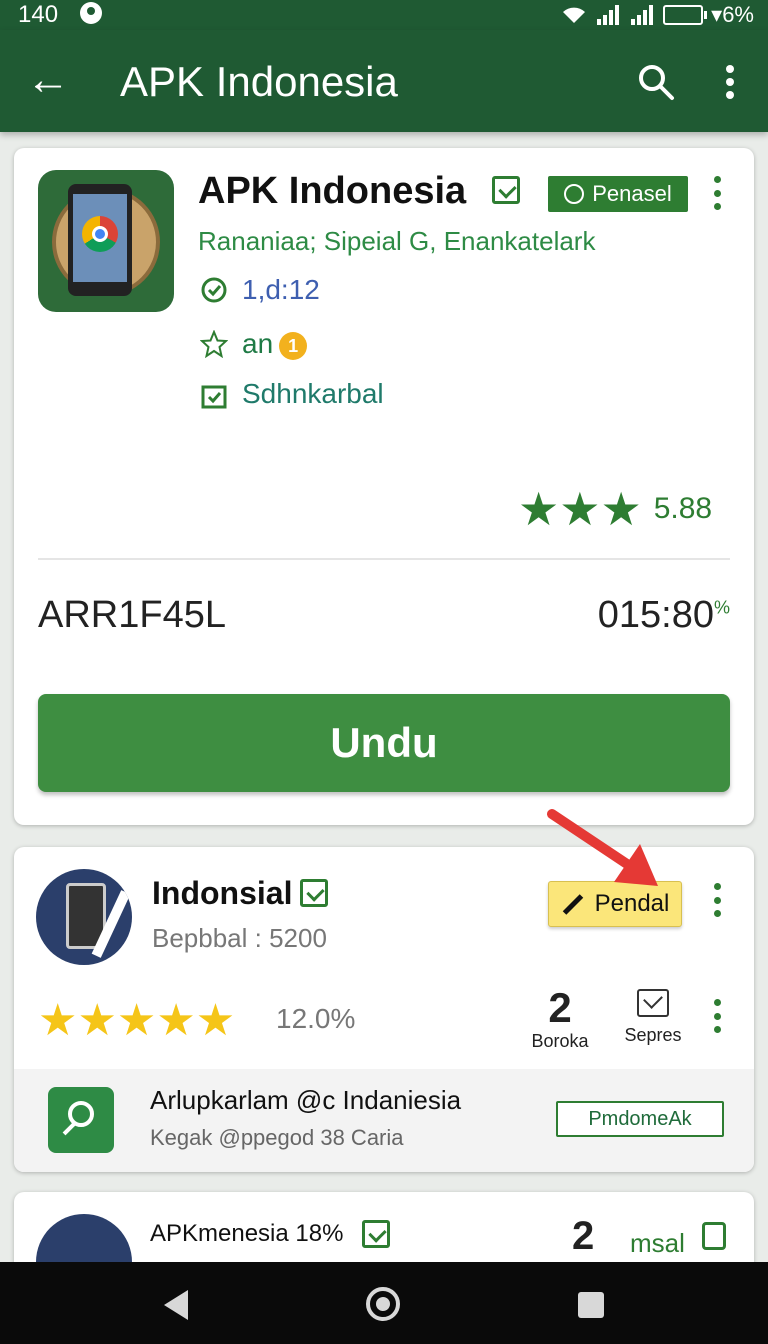 Image resolution: width=768 pixels, height=1344 pixels. Describe the element at coordinates (81, 1120) in the screenshot. I see `chat-key-icon` at that location.